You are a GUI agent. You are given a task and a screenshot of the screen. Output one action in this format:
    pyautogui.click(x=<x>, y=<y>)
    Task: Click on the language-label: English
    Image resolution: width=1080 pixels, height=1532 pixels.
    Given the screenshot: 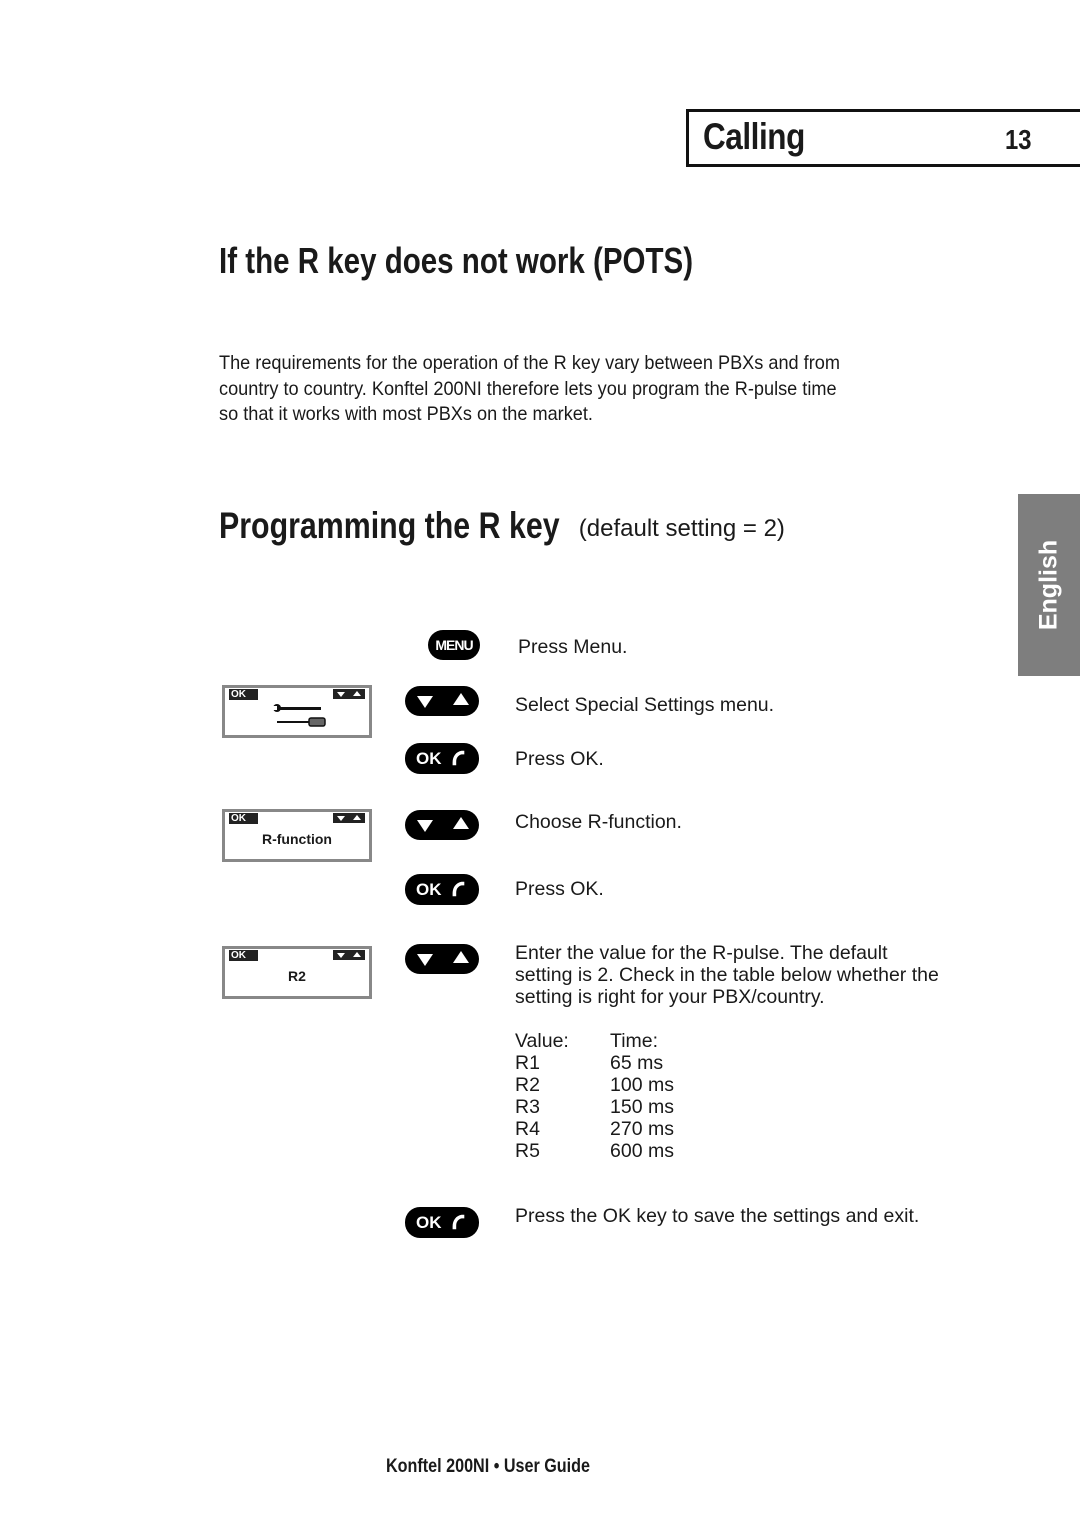 What is the action you would take?
    pyautogui.click(x=1048, y=585)
    